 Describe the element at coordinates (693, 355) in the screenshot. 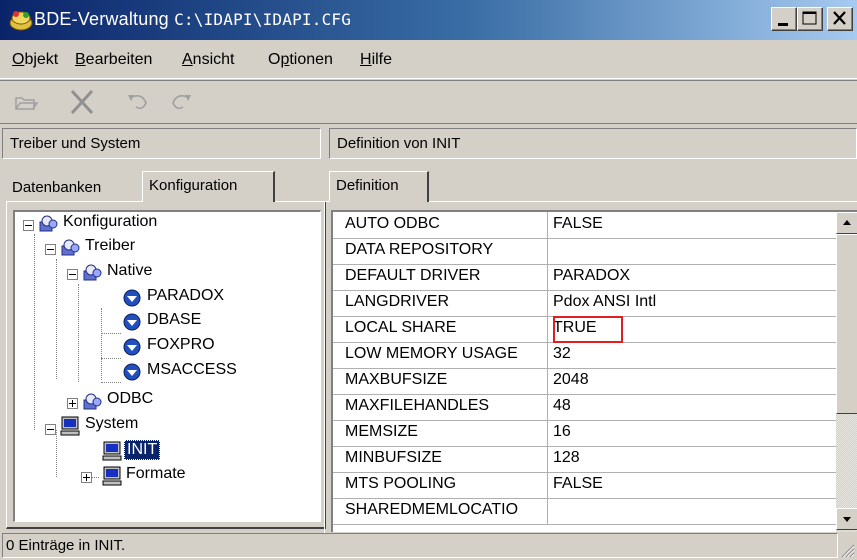

I see `grid-value: 32` at that location.